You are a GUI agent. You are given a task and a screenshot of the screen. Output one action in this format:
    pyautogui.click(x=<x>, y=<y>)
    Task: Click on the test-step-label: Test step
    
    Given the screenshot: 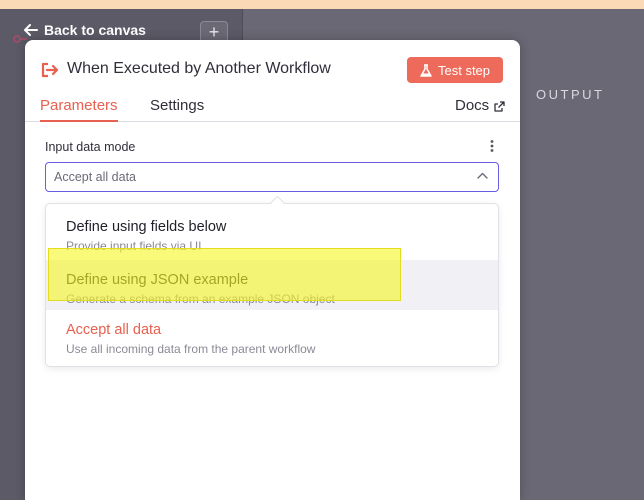 What is the action you would take?
    pyautogui.click(x=464, y=70)
    